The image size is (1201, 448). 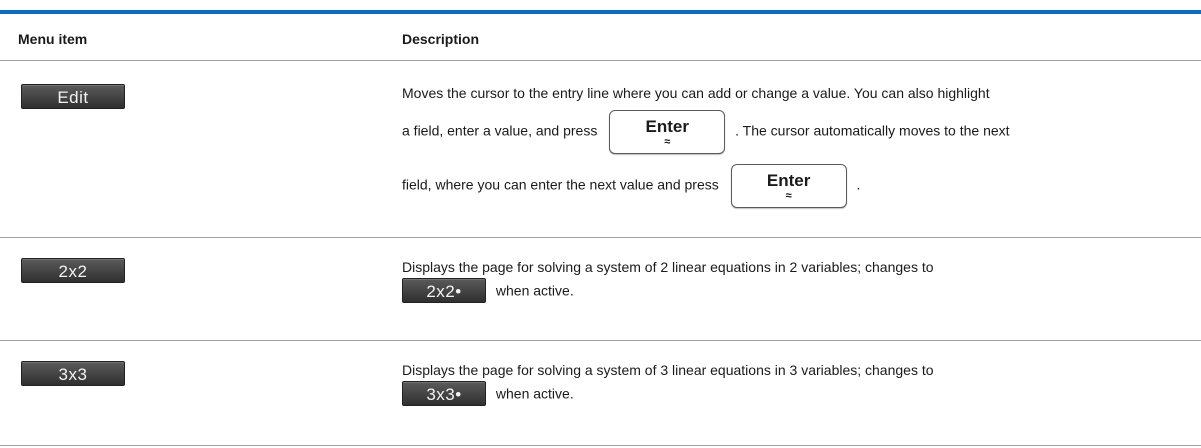 What do you see at coordinates (600, 60) in the screenshot?
I see `header-divider` at bounding box center [600, 60].